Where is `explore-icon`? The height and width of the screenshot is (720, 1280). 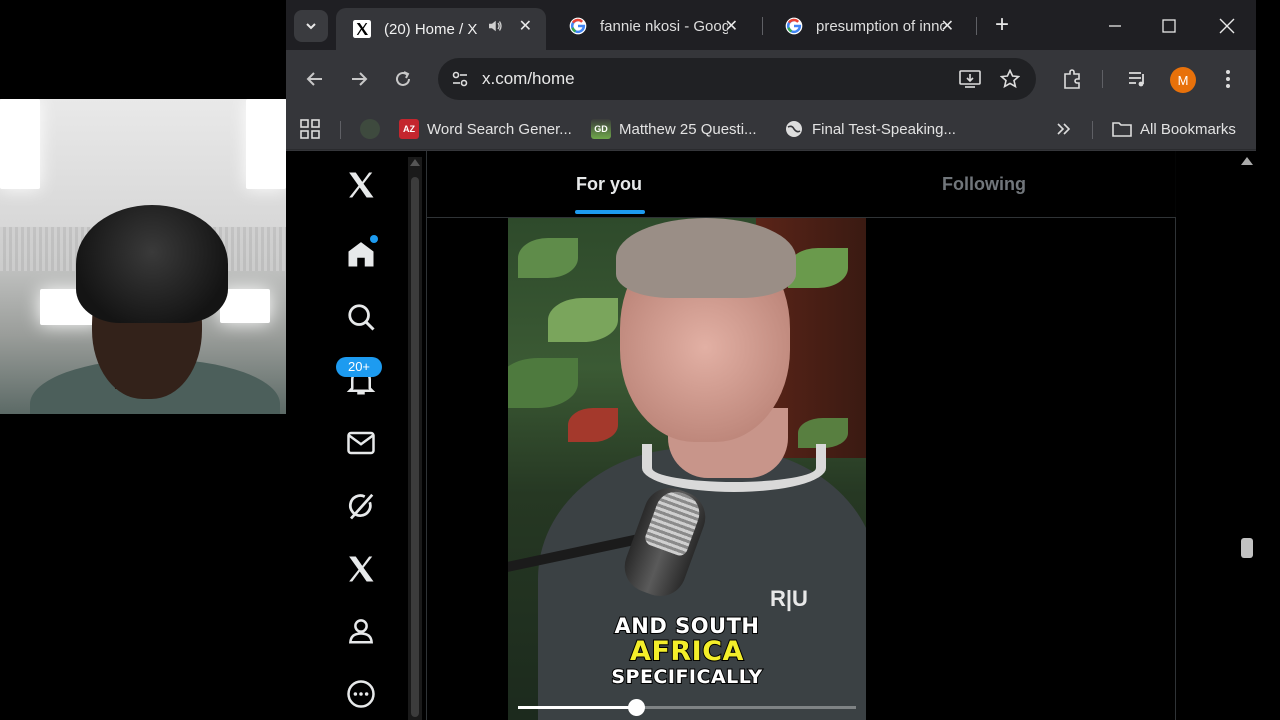
explore-icon is located at coordinates (361, 317).